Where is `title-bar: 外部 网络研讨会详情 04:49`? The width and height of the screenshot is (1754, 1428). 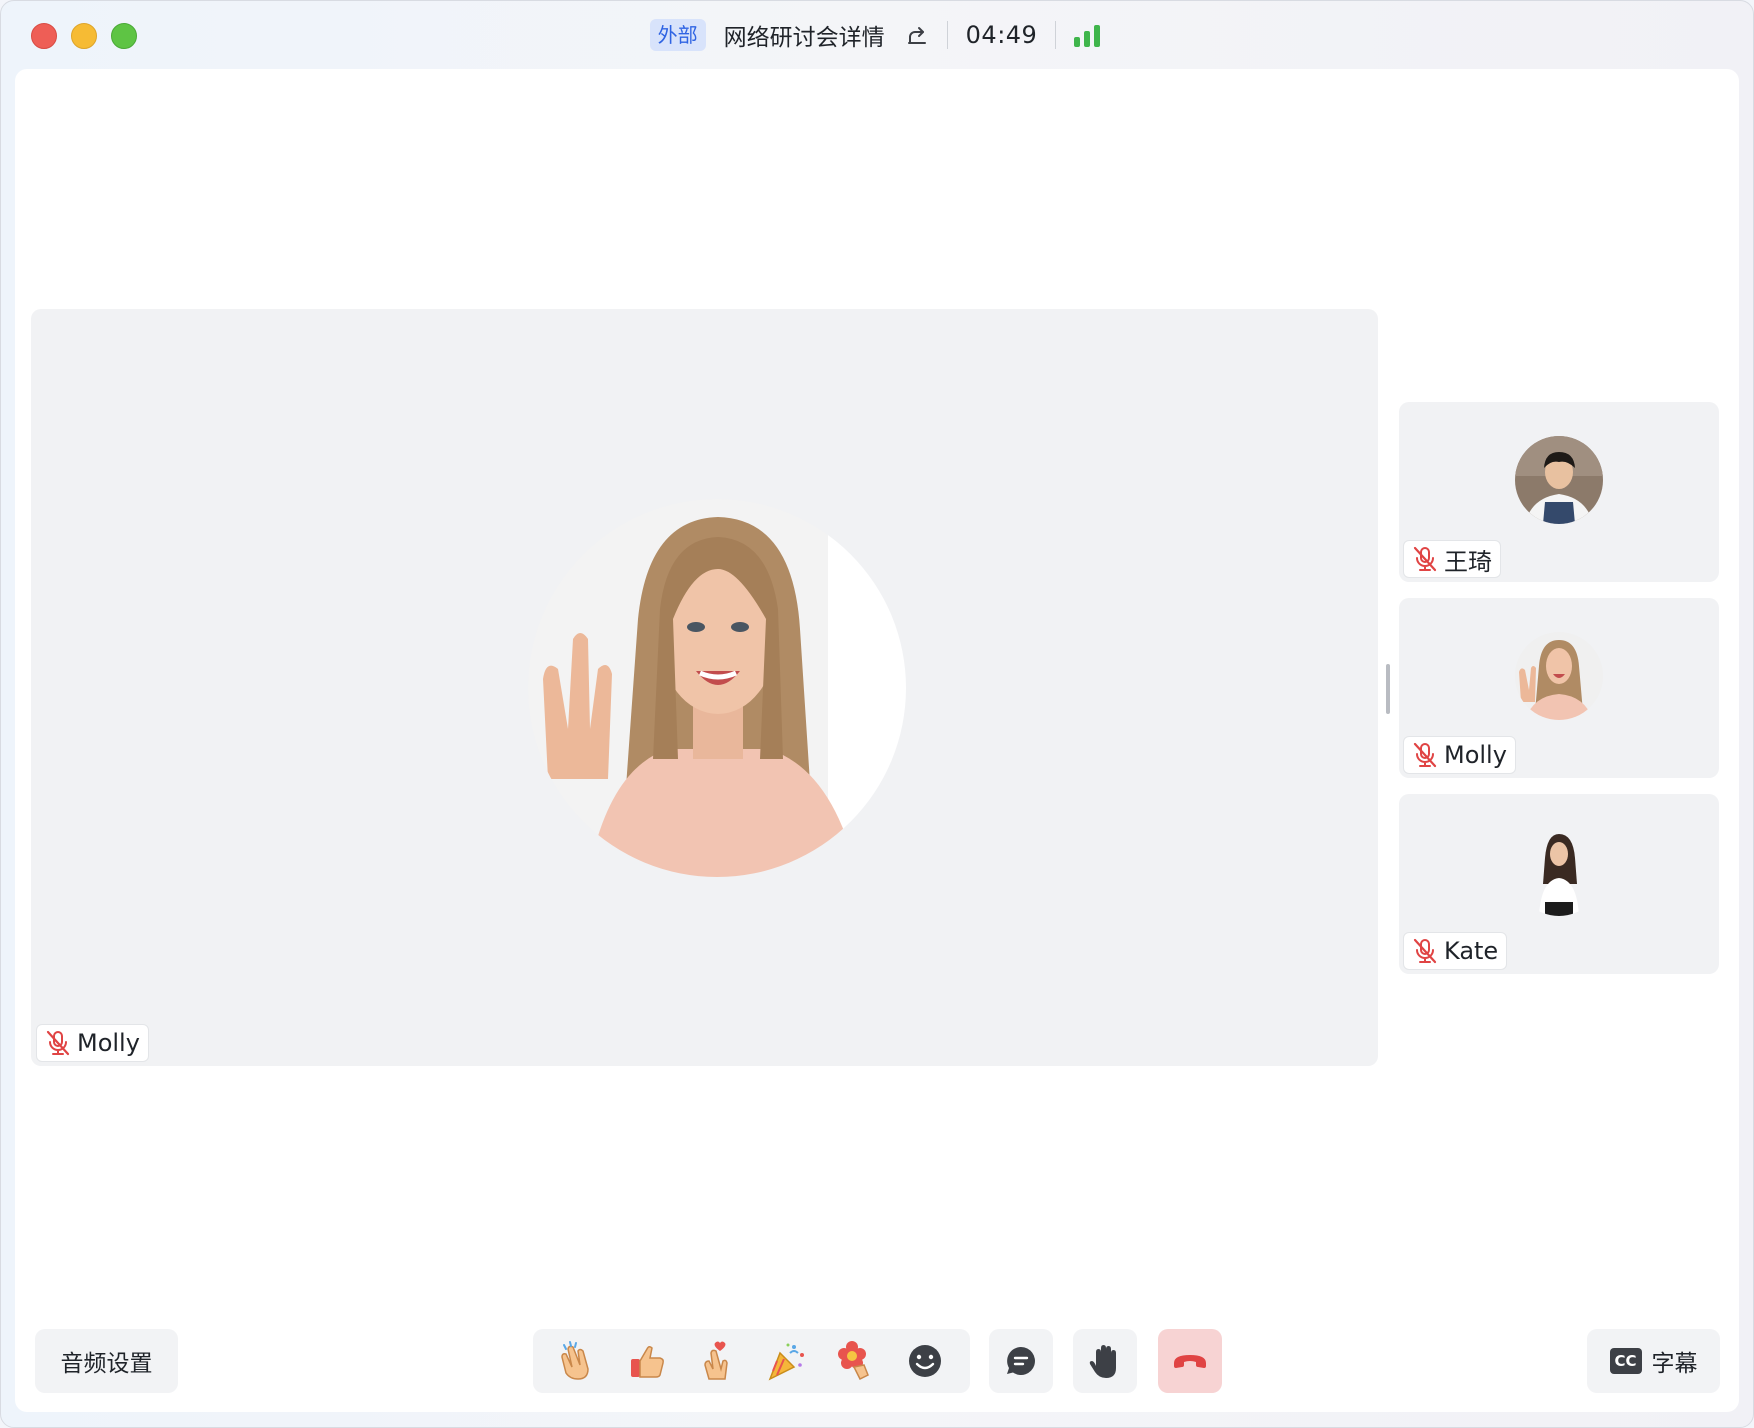
title-bar: 外部 网络研讨会详情 04:49 is located at coordinates (877, 35).